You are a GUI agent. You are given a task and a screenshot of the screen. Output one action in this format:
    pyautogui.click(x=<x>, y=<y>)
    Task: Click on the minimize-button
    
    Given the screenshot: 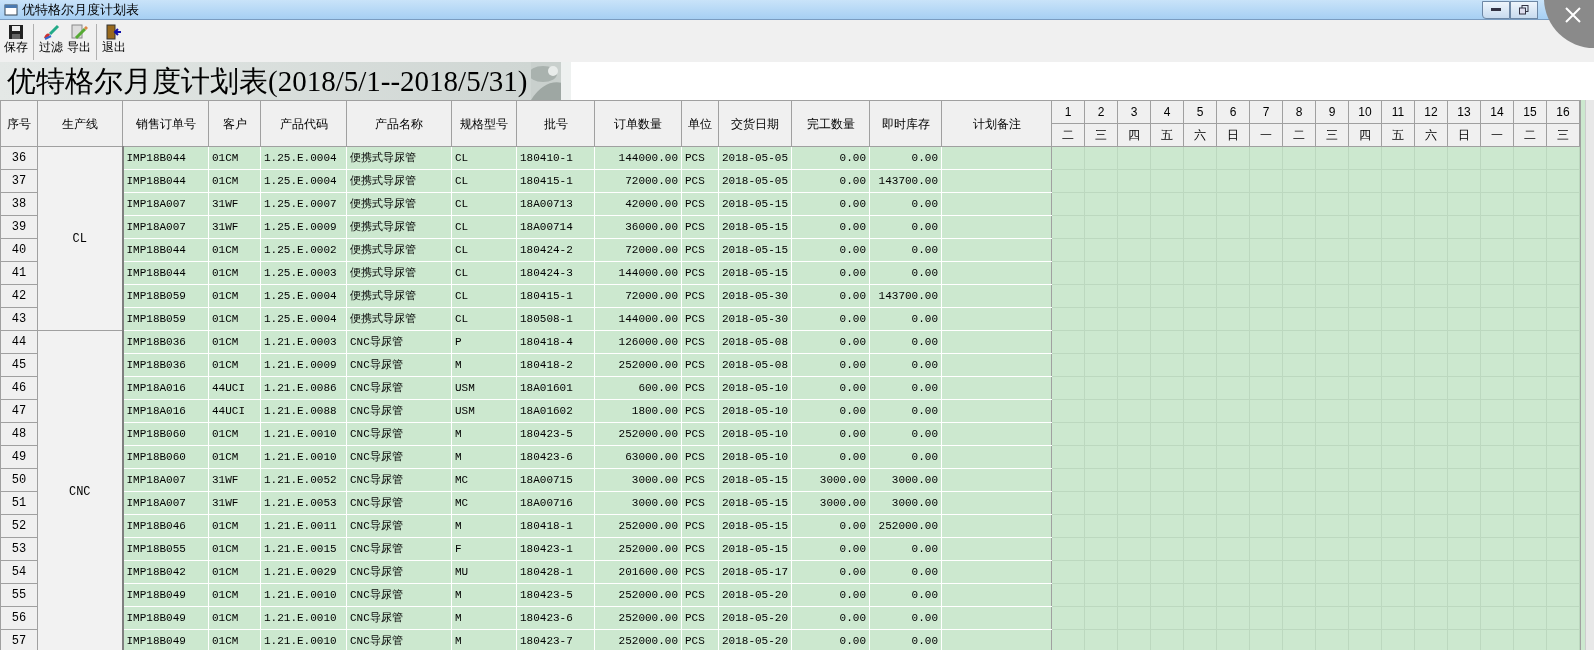 What is the action you would take?
    pyautogui.click(x=1496, y=9)
    